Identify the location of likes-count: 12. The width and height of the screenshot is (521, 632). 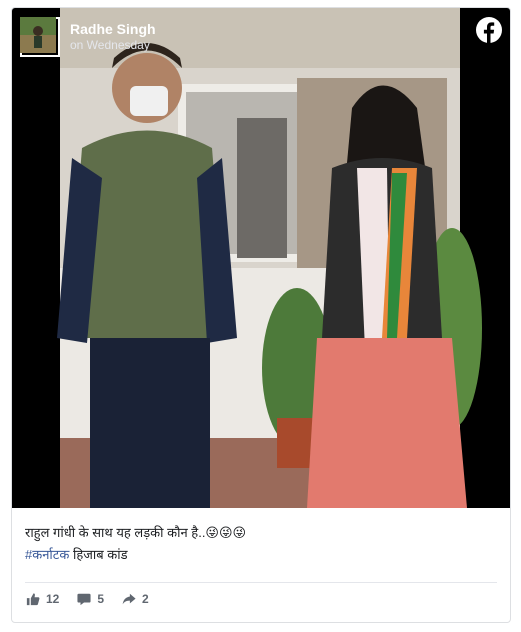
(53, 599).